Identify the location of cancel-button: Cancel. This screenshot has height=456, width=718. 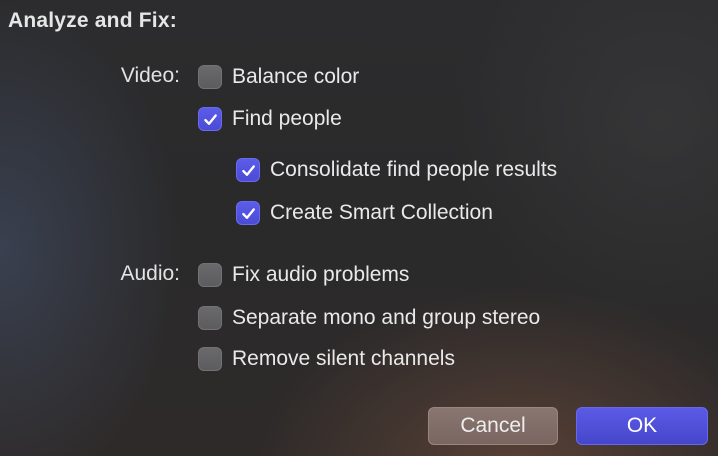
(493, 426).